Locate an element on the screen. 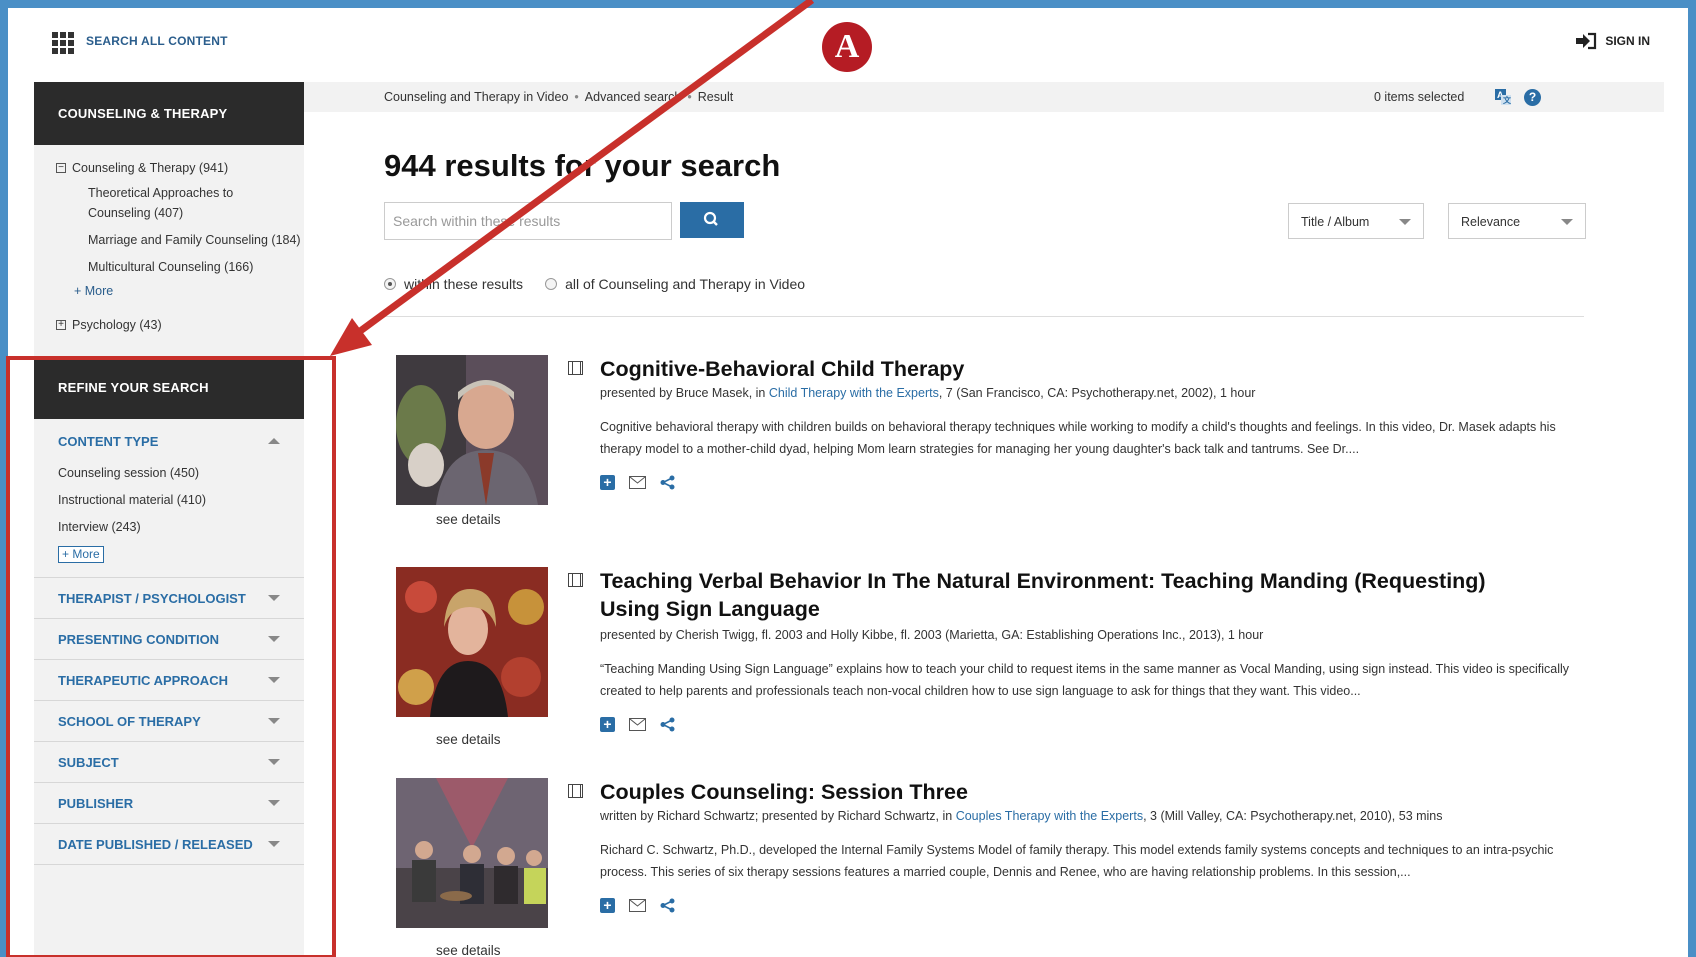  result-series-link: Child Therapy with the Experts is located at coordinates (854, 393).